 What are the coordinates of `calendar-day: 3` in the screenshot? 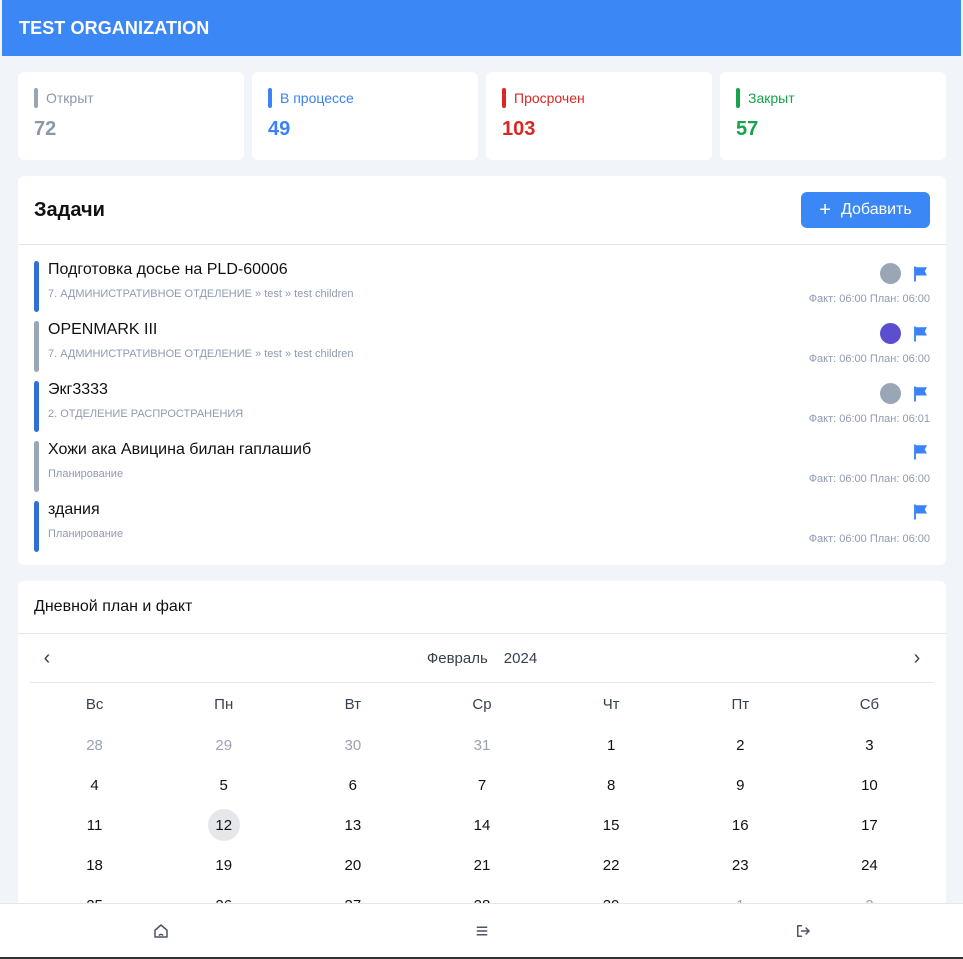 It's located at (869, 745).